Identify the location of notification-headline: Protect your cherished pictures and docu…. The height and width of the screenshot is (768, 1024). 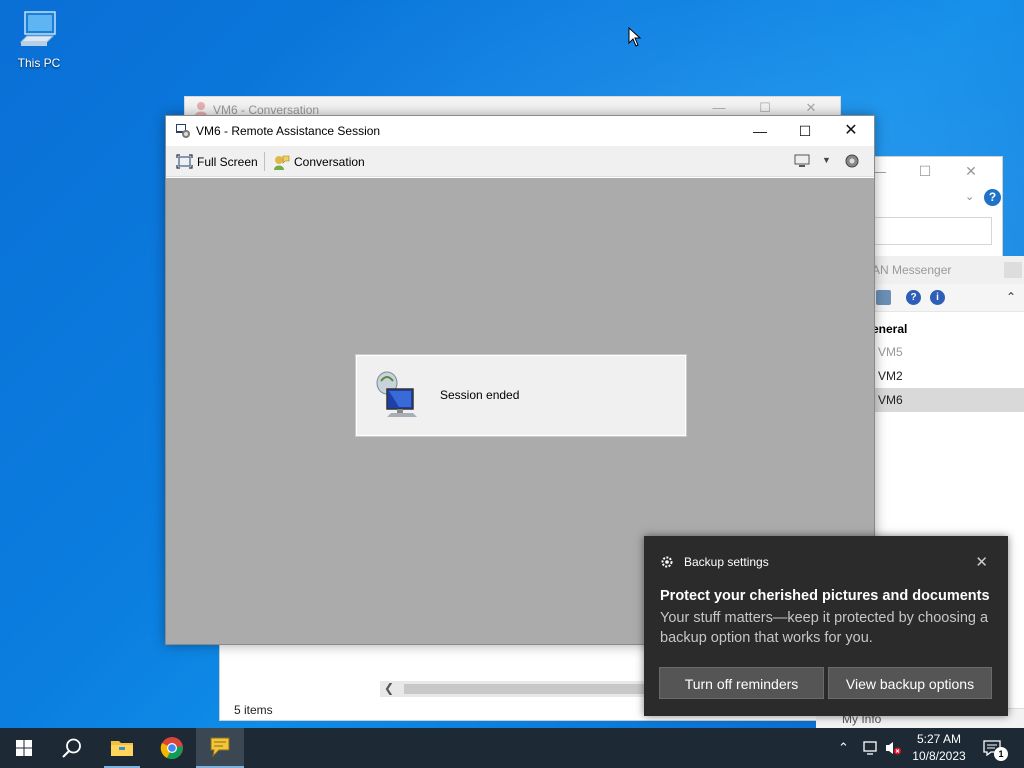
(825, 596).